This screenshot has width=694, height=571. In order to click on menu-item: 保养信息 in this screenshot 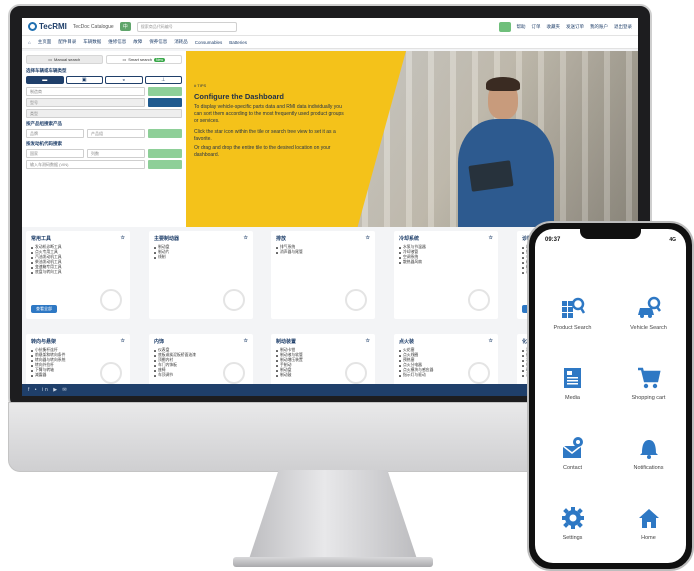, I will do `click(158, 42)`.